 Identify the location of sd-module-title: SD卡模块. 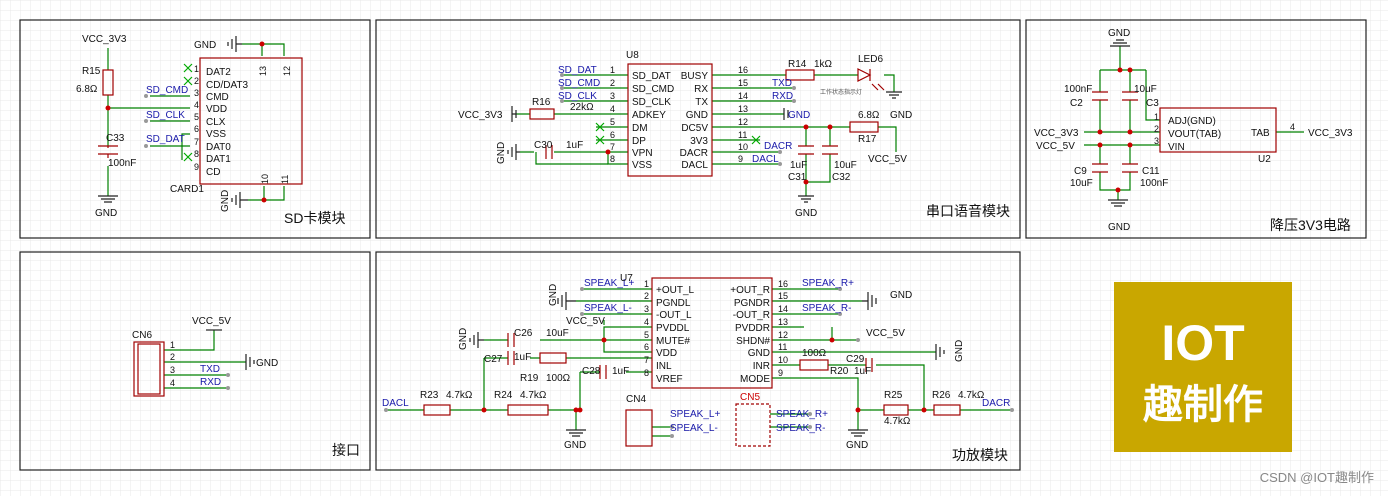
(314, 218).